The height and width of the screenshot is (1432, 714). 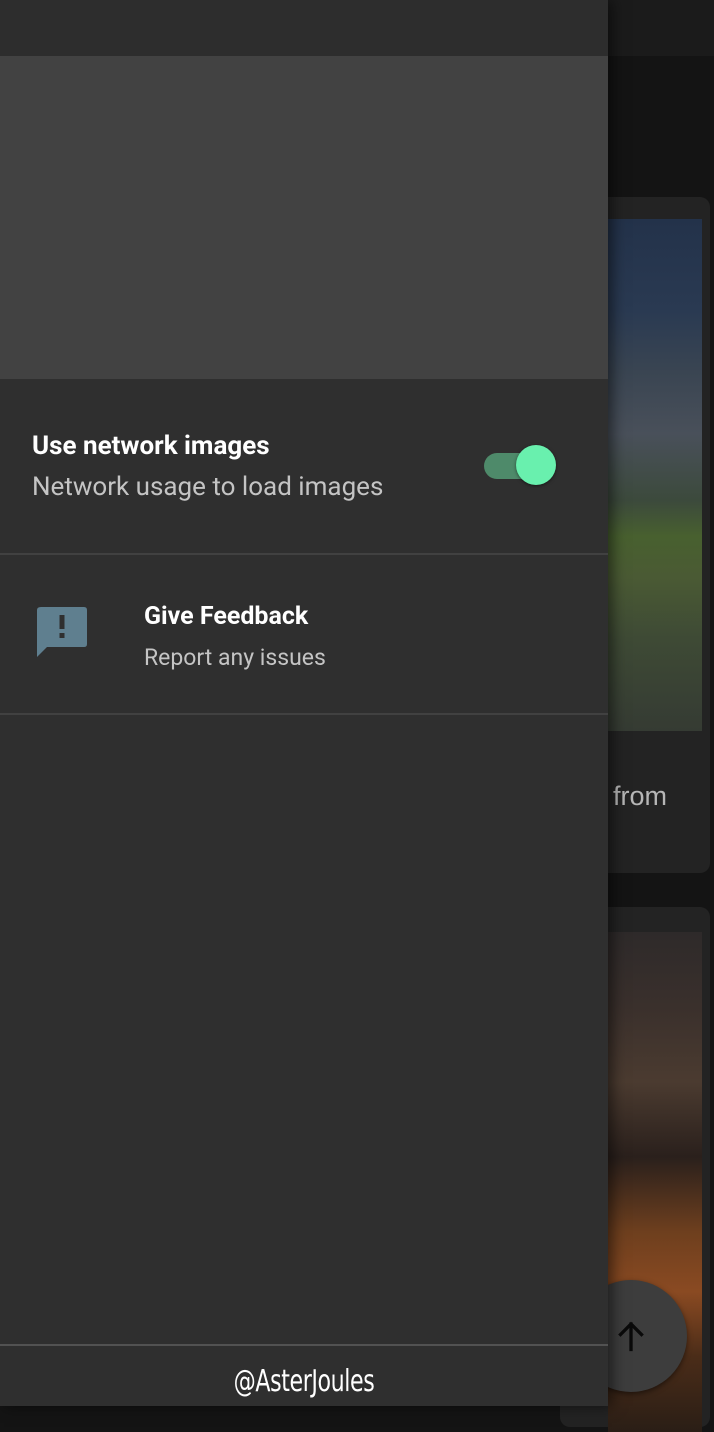 What do you see at coordinates (304, 1345) in the screenshot?
I see `footer-divider` at bounding box center [304, 1345].